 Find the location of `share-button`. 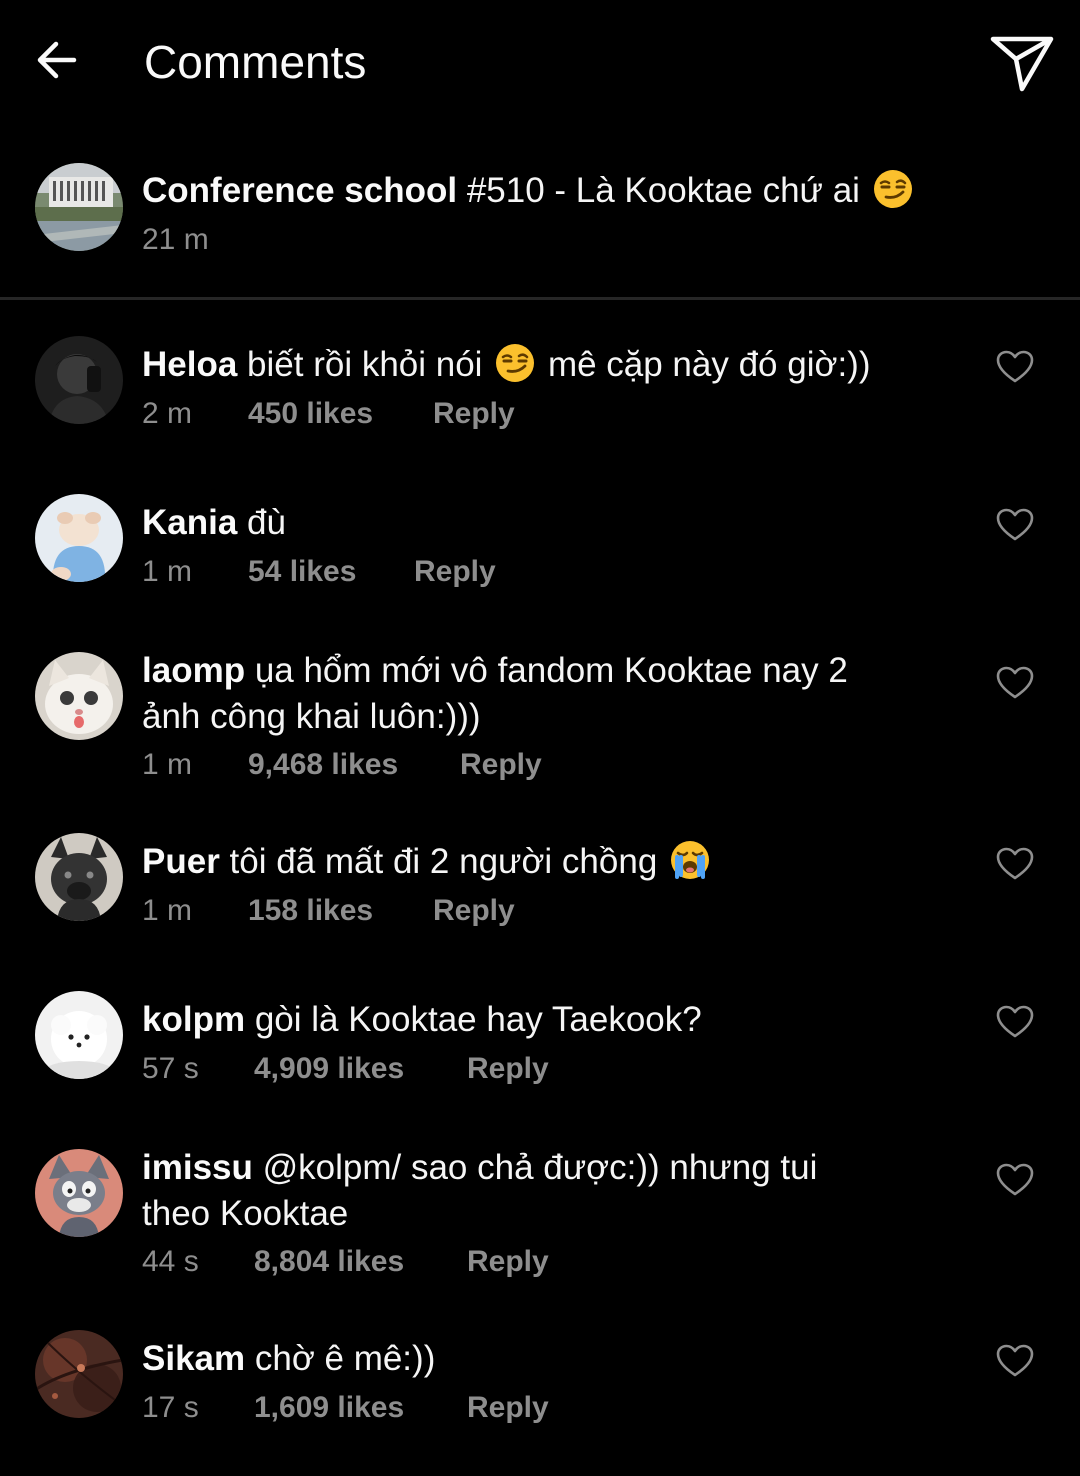

share-button is located at coordinates (1022, 63).